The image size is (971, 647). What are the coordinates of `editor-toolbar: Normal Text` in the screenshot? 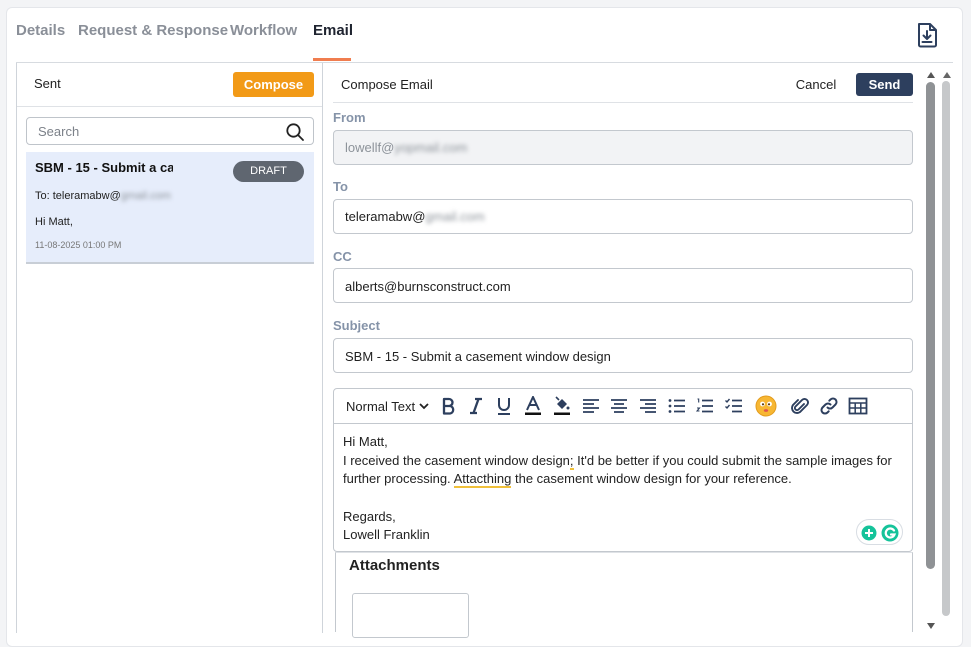 It's located at (623, 406).